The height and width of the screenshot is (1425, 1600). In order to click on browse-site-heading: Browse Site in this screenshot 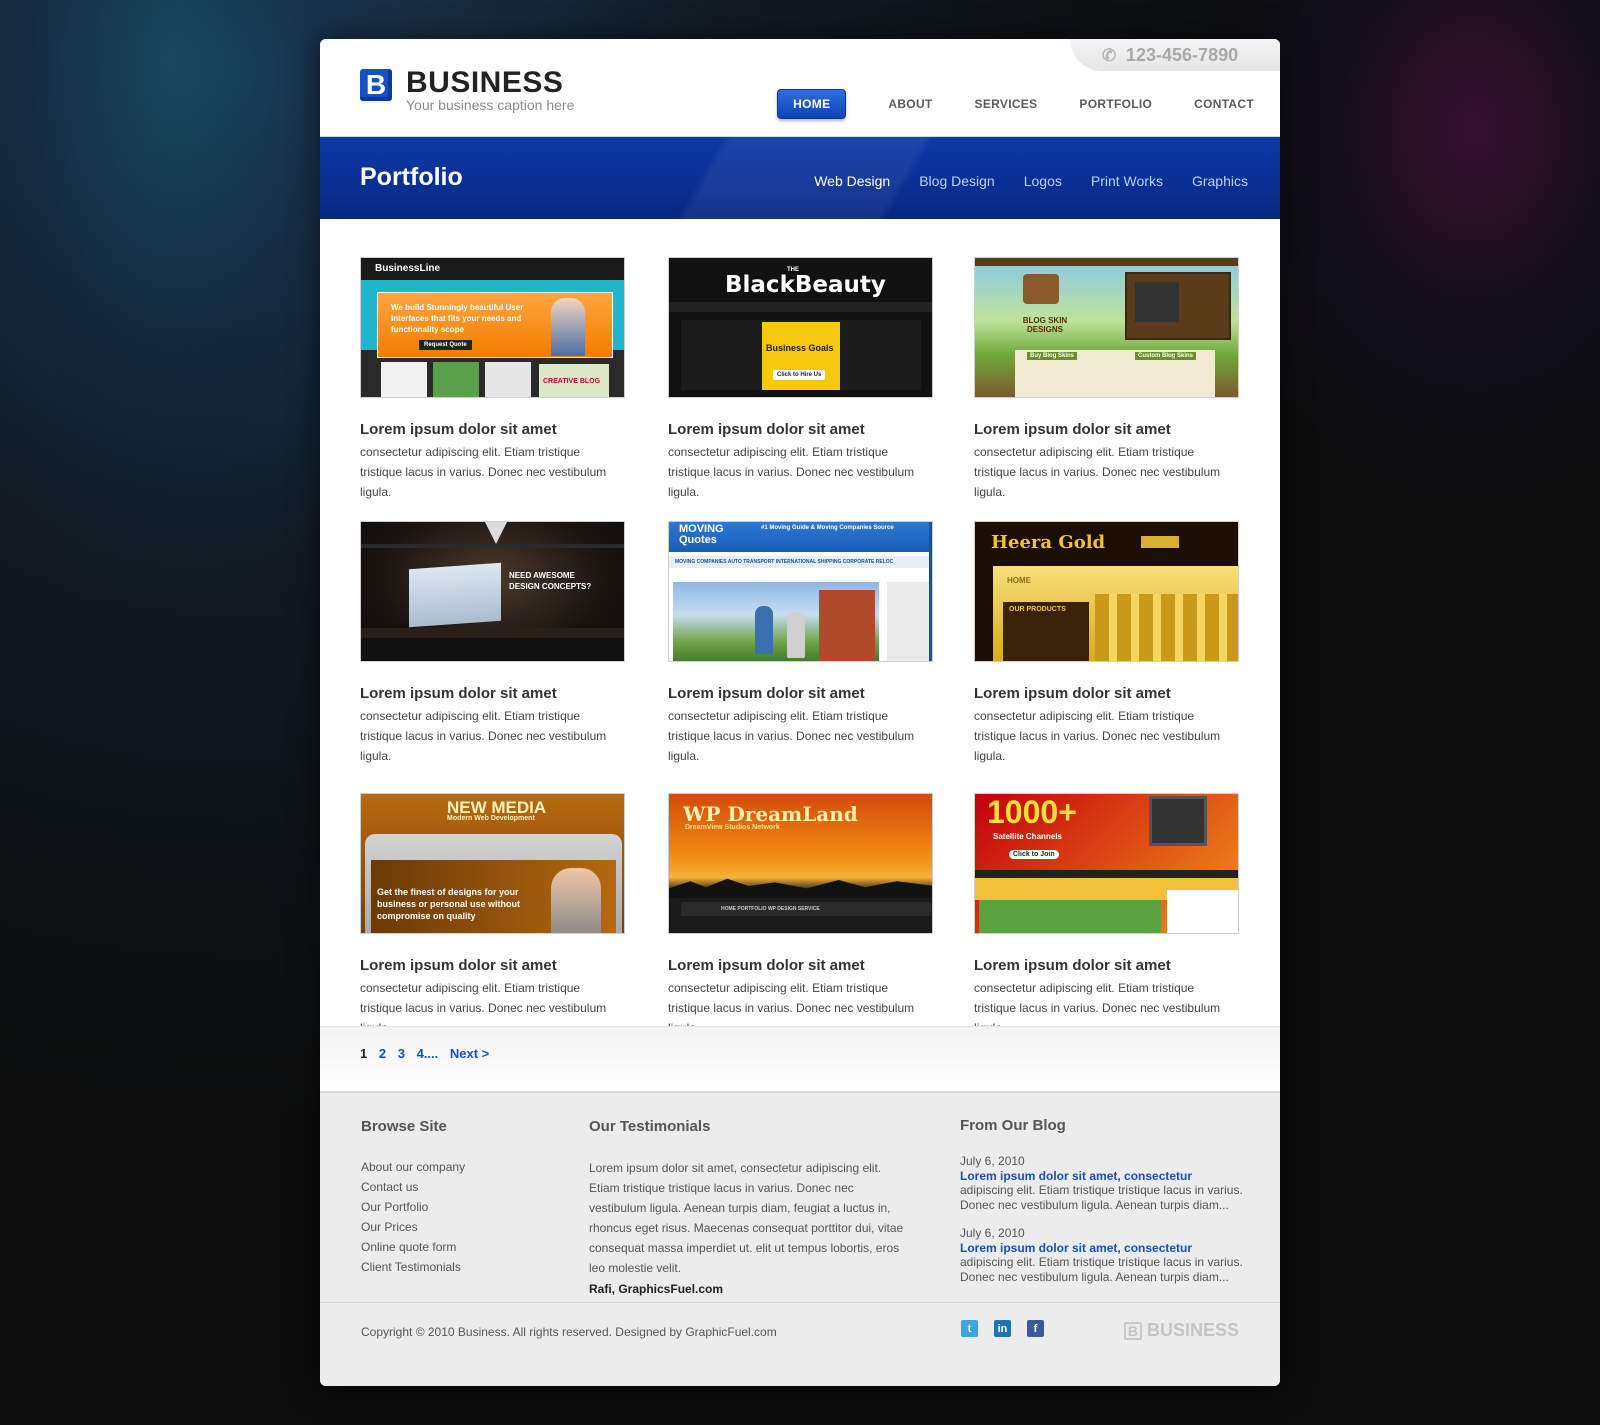, I will do `click(404, 1126)`.